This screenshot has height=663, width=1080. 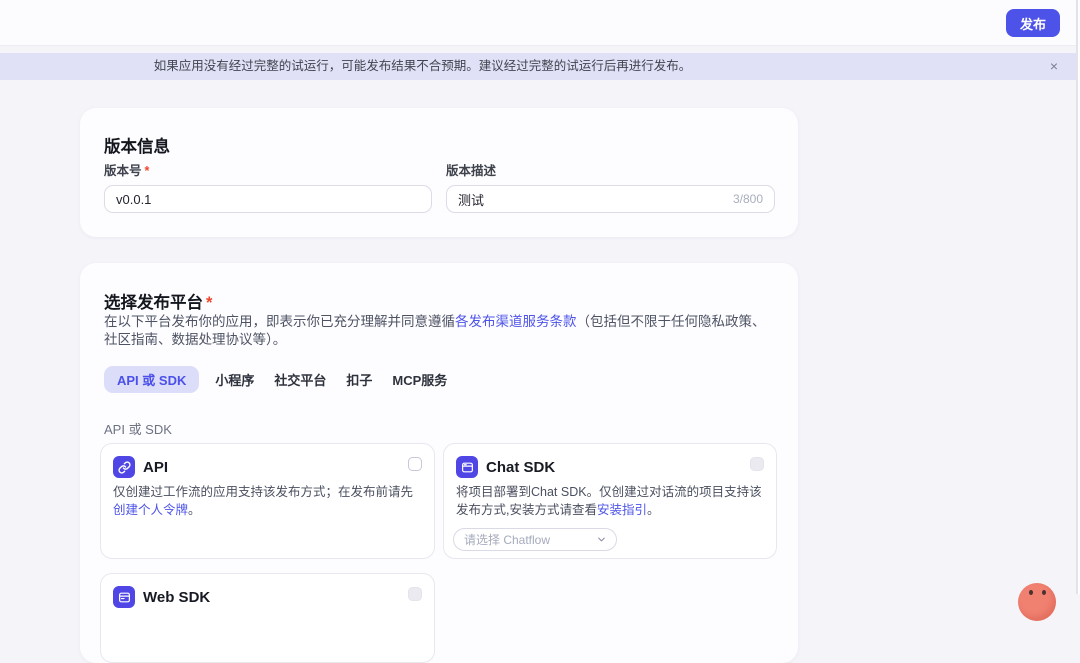 What do you see at coordinates (507, 540) in the screenshot?
I see `chatflow-select-placeholder: 请选择 Chatflow` at bounding box center [507, 540].